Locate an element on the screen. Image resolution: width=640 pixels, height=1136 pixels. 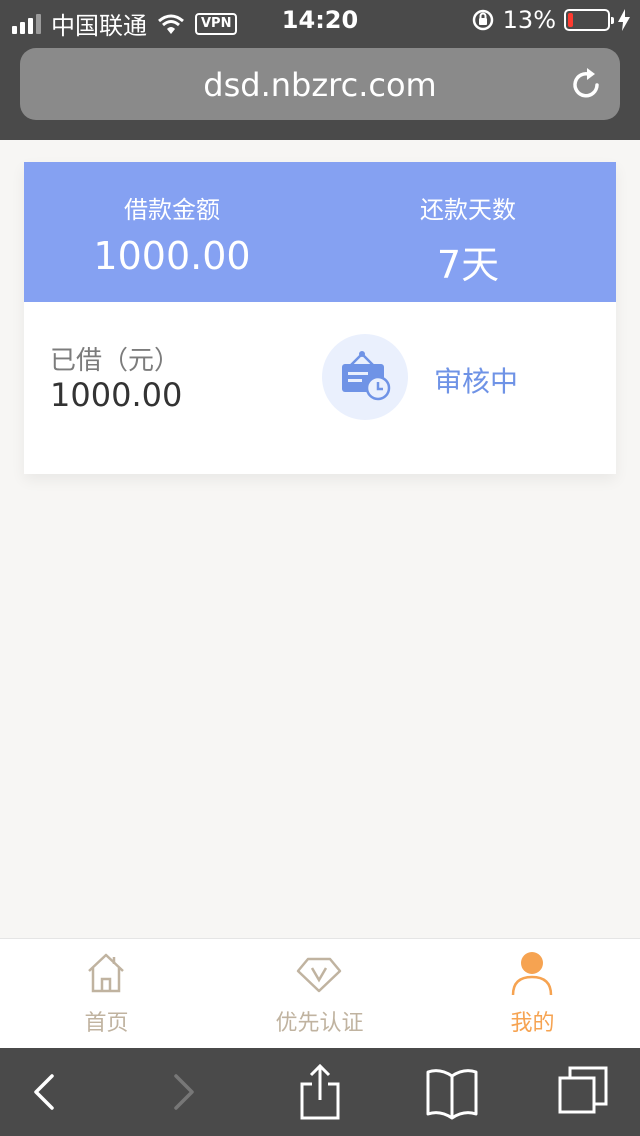
tab-home-label: 首页 is located at coordinates (106, 1023).